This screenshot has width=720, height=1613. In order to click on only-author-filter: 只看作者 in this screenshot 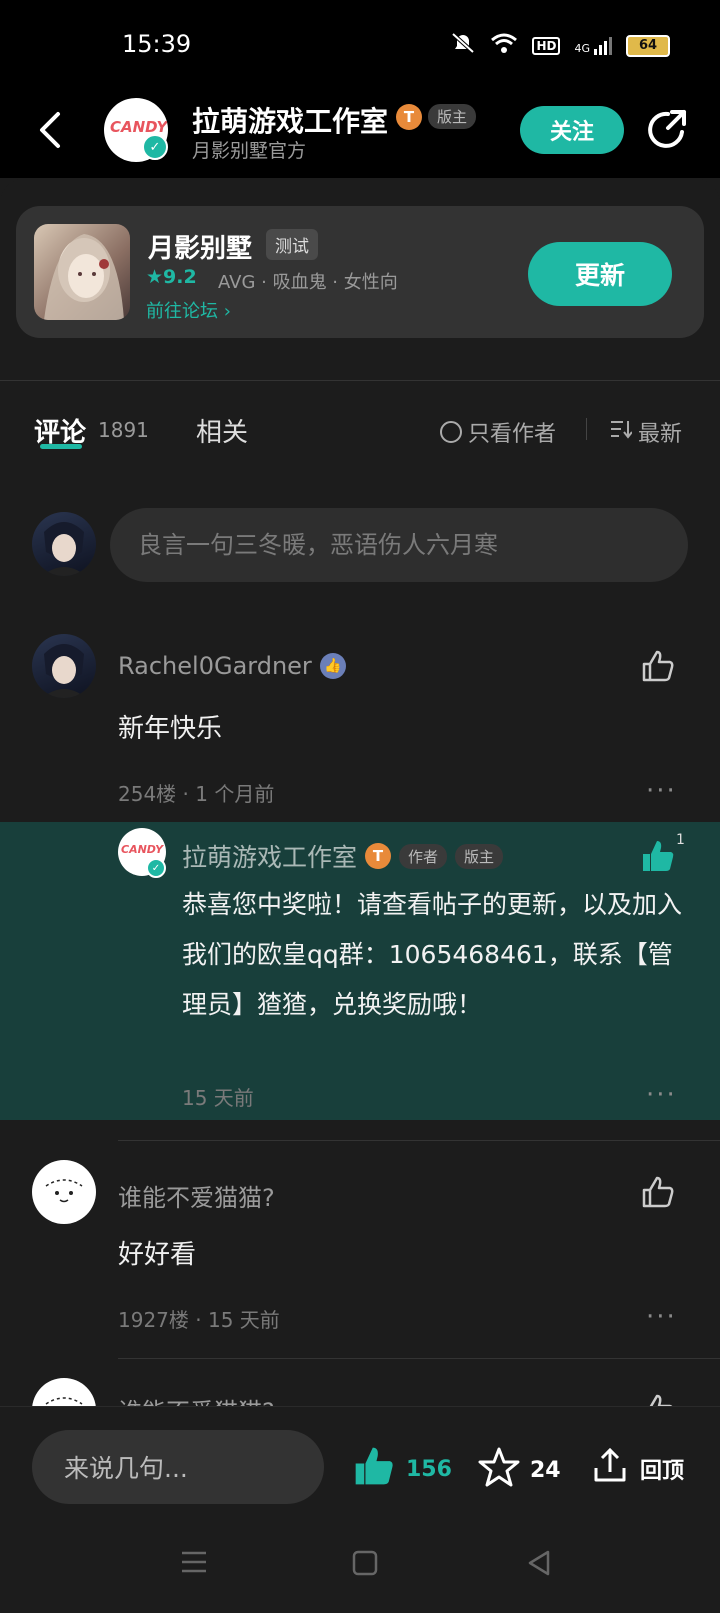, I will do `click(498, 432)`.